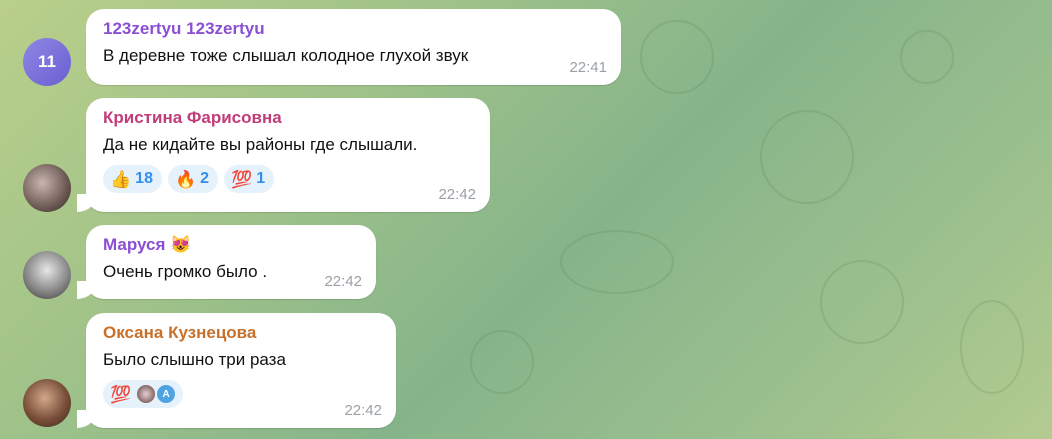 Image resolution: width=1052 pixels, height=439 pixels. Describe the element at coordinates (185, 179) in the screenshot. I see `fire-icon: 🔥` at that location.